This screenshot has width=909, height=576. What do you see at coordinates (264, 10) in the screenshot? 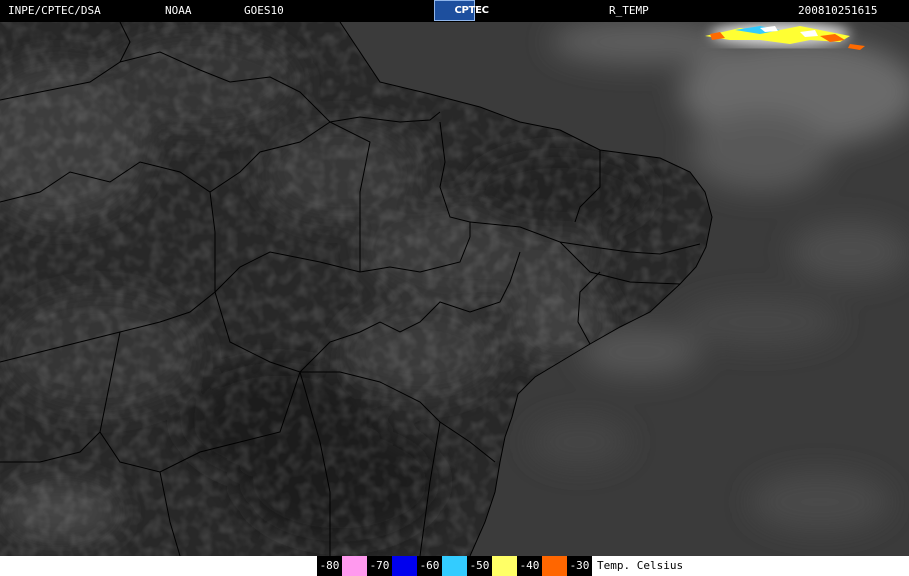
I see `satellite-label: GOES10` at bounding box center [264, 10].